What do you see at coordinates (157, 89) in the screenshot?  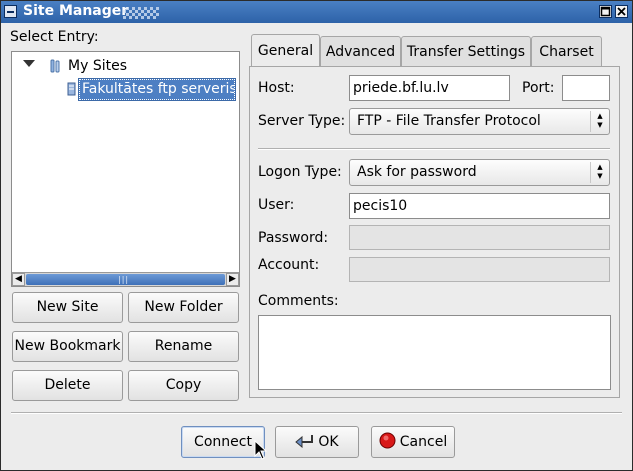 I see `tree-item-site: Fakultātes ftp serveris` at bounding box center [157, 89].